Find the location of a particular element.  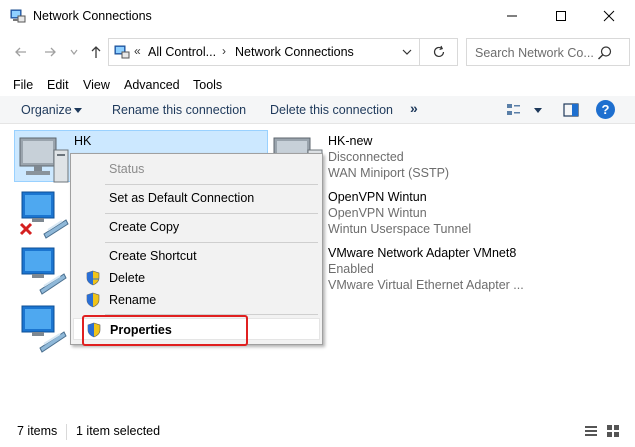

minimize-icon is located at coordinates (512, 16).